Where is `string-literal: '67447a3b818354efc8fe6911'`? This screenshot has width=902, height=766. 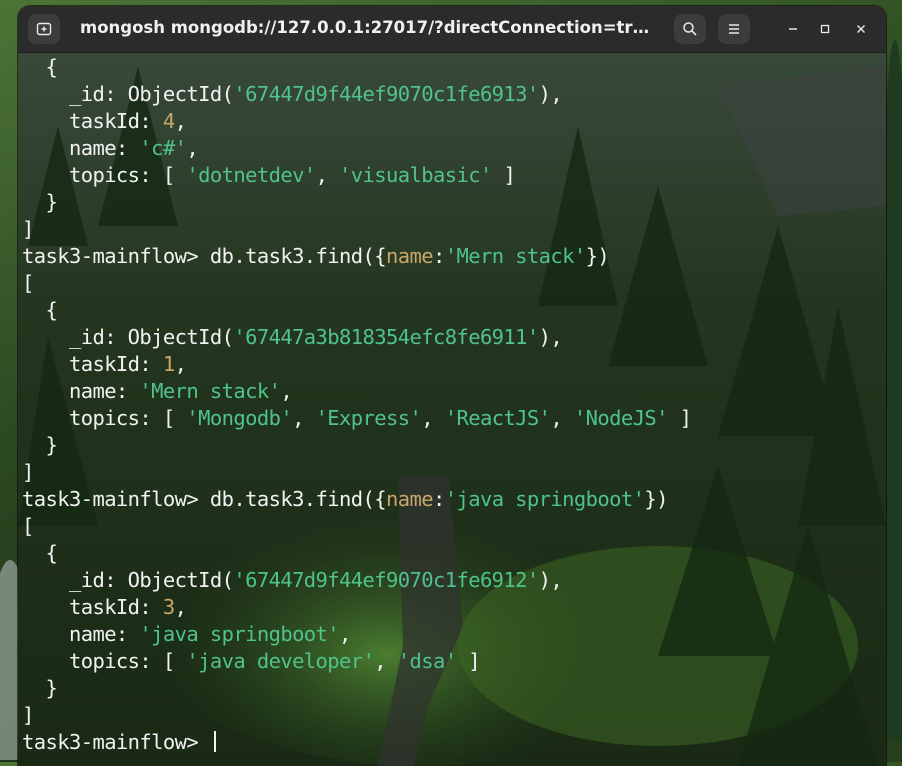
string-literal: '67447a3b818354efc8fe6911' is located at coordinates (386, 337).